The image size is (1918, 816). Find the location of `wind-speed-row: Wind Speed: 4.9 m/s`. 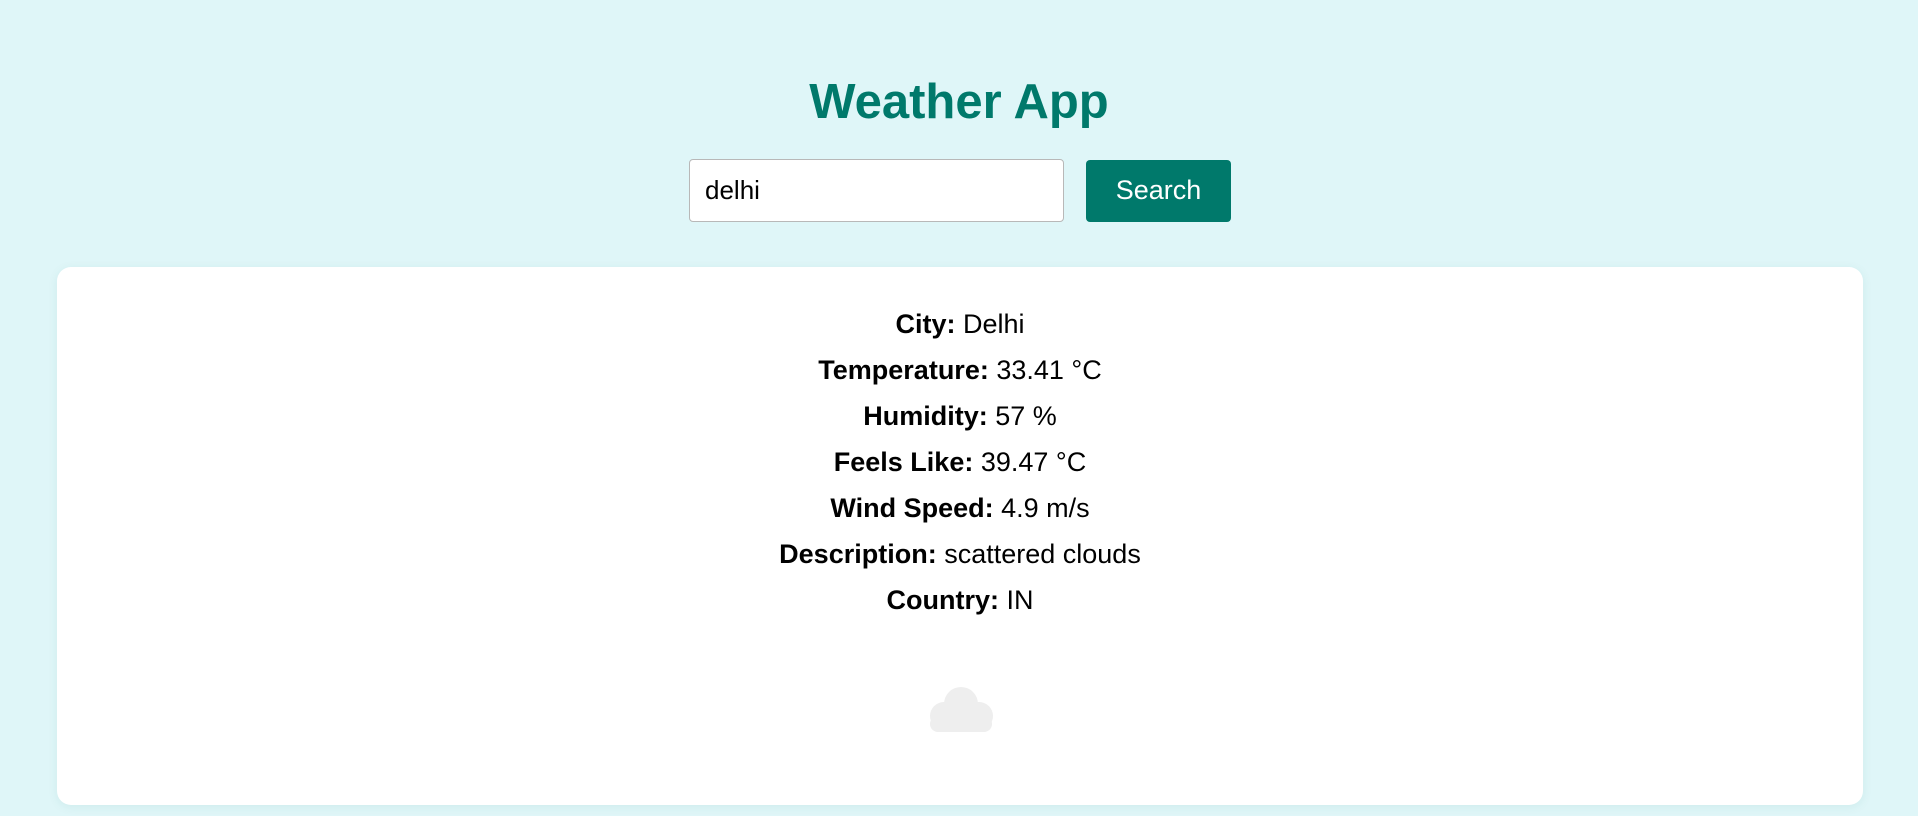

wind-speed-row: Wind Speed: 4.9 m/s is located at coordinates (960, 508).